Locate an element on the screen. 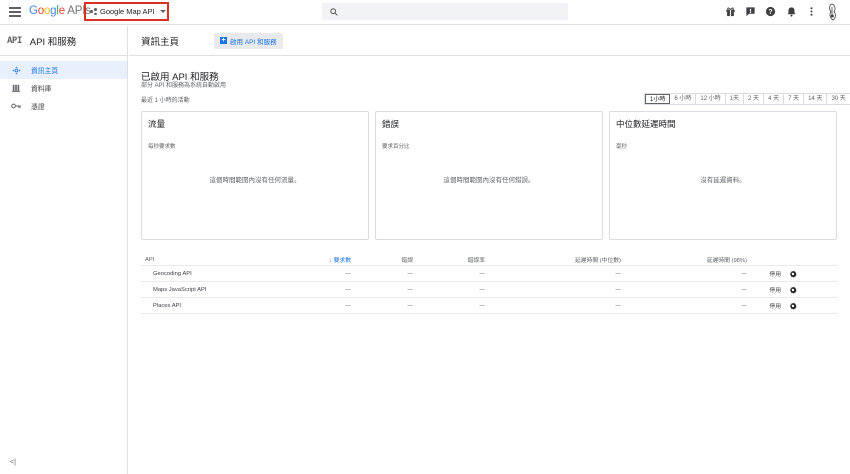 Image resolution: width=850 pixels, height=474 pixels. nav-item-label: 資訊主頁 is located at coordinates (45, 71).